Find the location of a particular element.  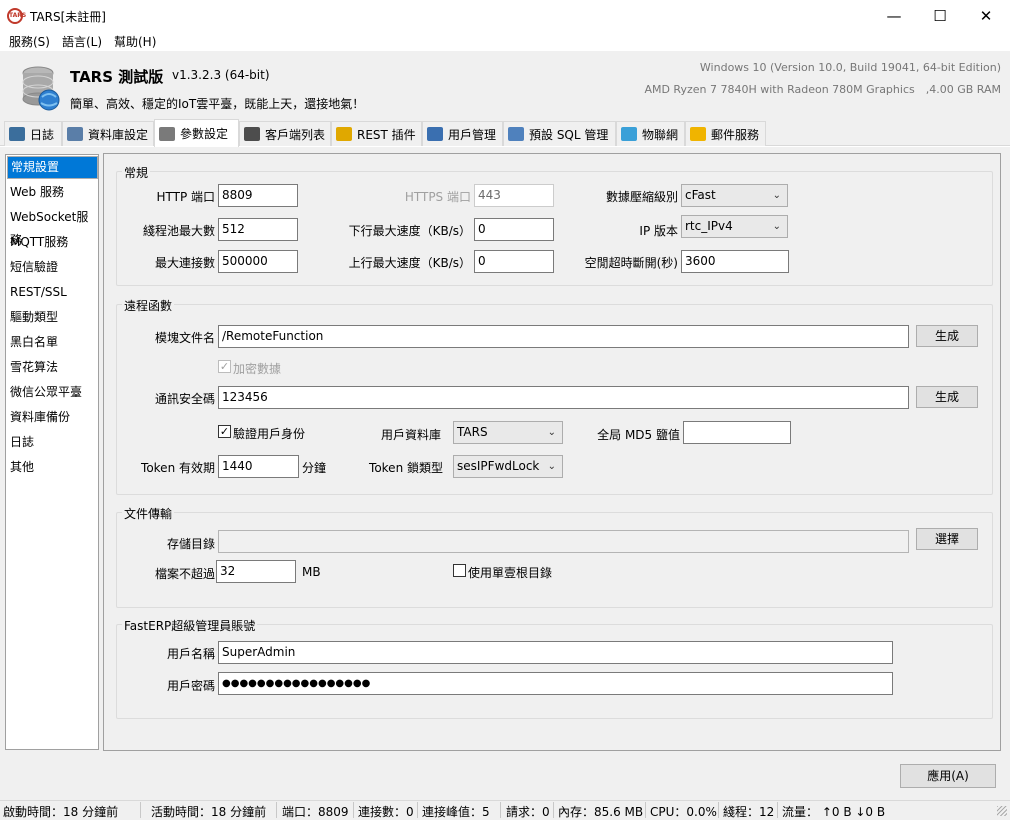

compress-level-select: cFast ⌄ is located at coordinates (734, 195).